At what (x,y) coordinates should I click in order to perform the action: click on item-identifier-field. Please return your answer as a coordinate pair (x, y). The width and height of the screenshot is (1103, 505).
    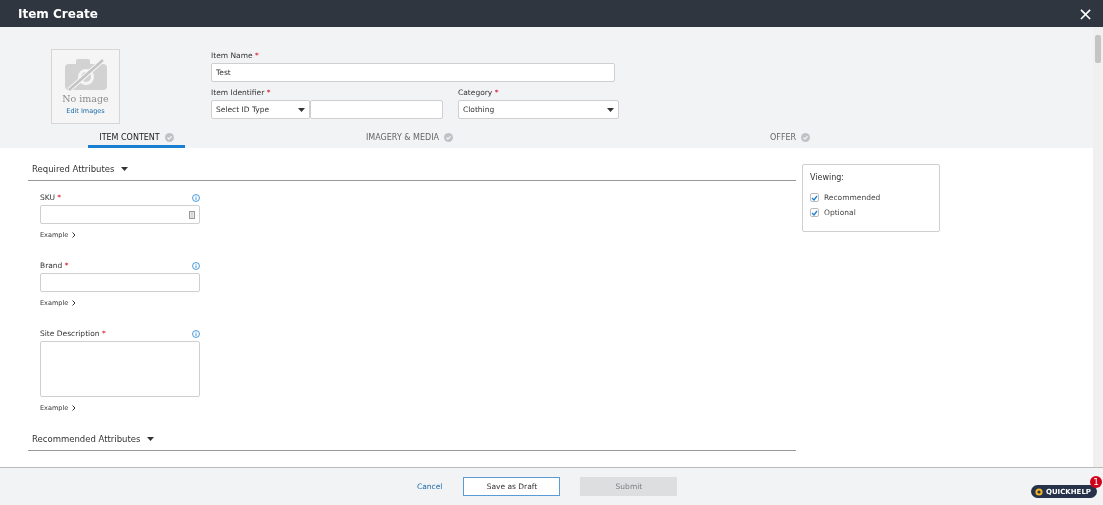
    Looking at the image, I should click on (376, 109).